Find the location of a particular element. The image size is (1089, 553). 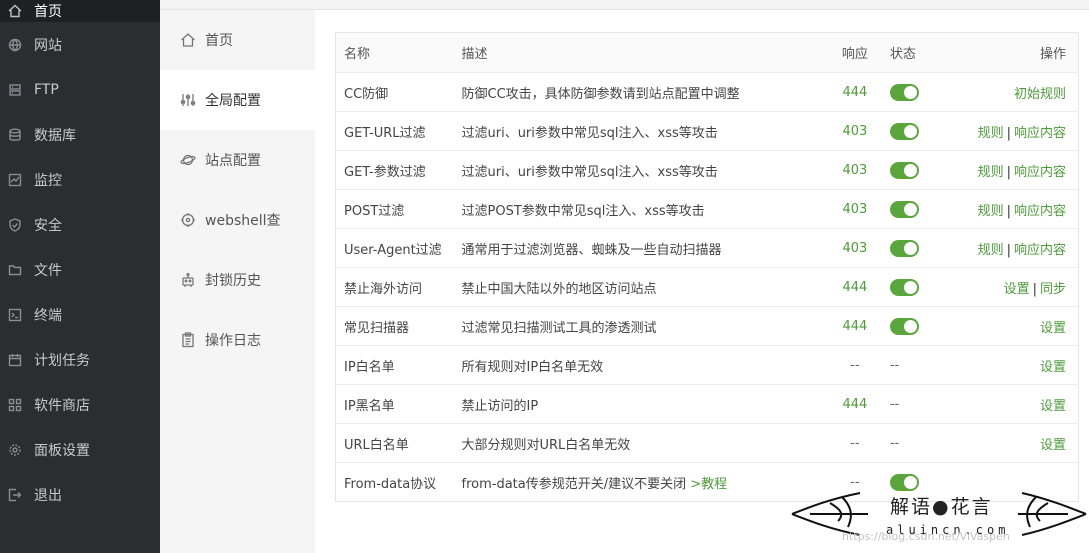

rule-name: 常见扫描器 is located at coordinates (394, 326).